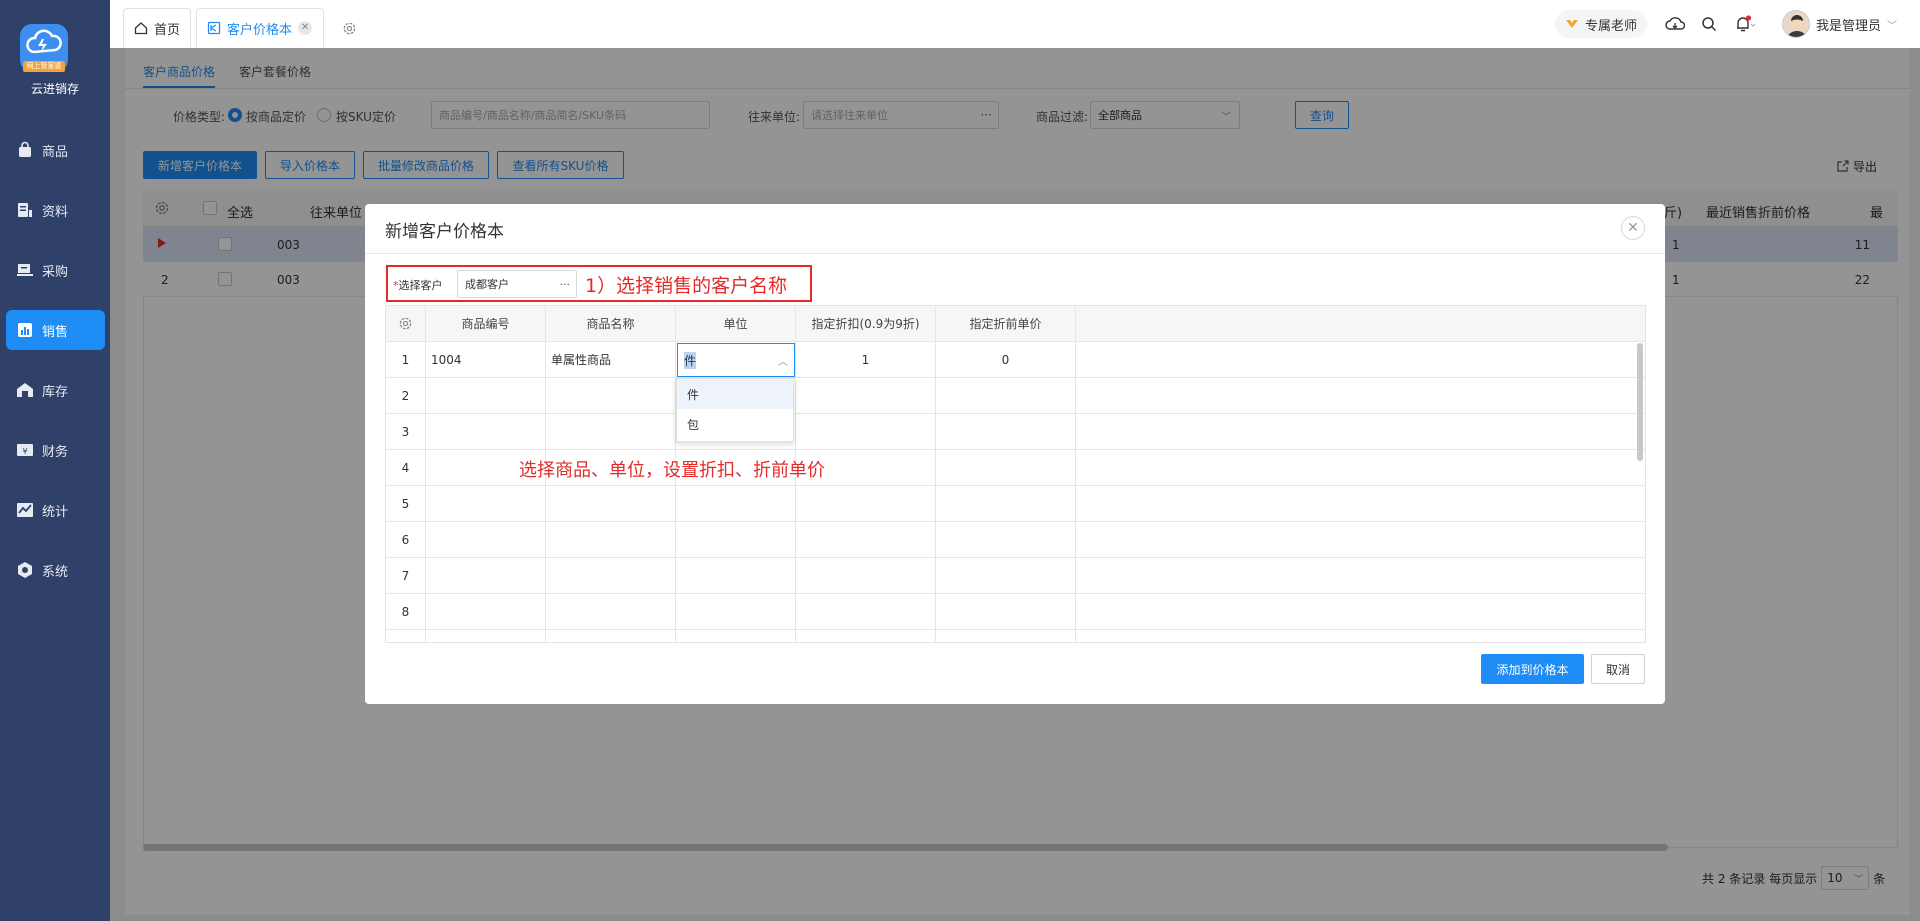 This screenshot has height=921, width=1920. What do you see at coordinates (1618, 669) in the screenshot?
I see `cancel-button: 取消` at bounding box center [1618, 669].